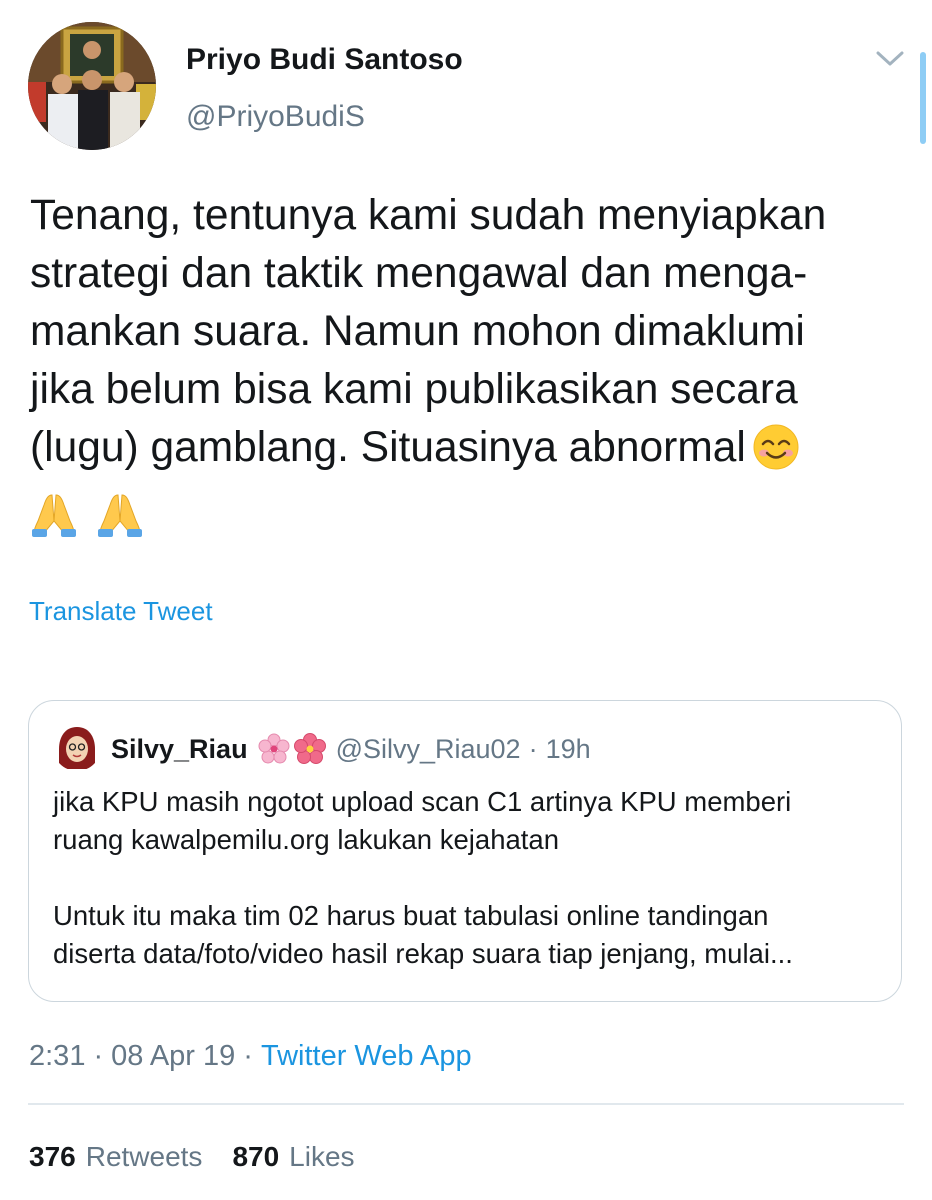 The image size is (932, 1200). I want to click on source-app-link: Twitter Web App, so click(366, 1056).